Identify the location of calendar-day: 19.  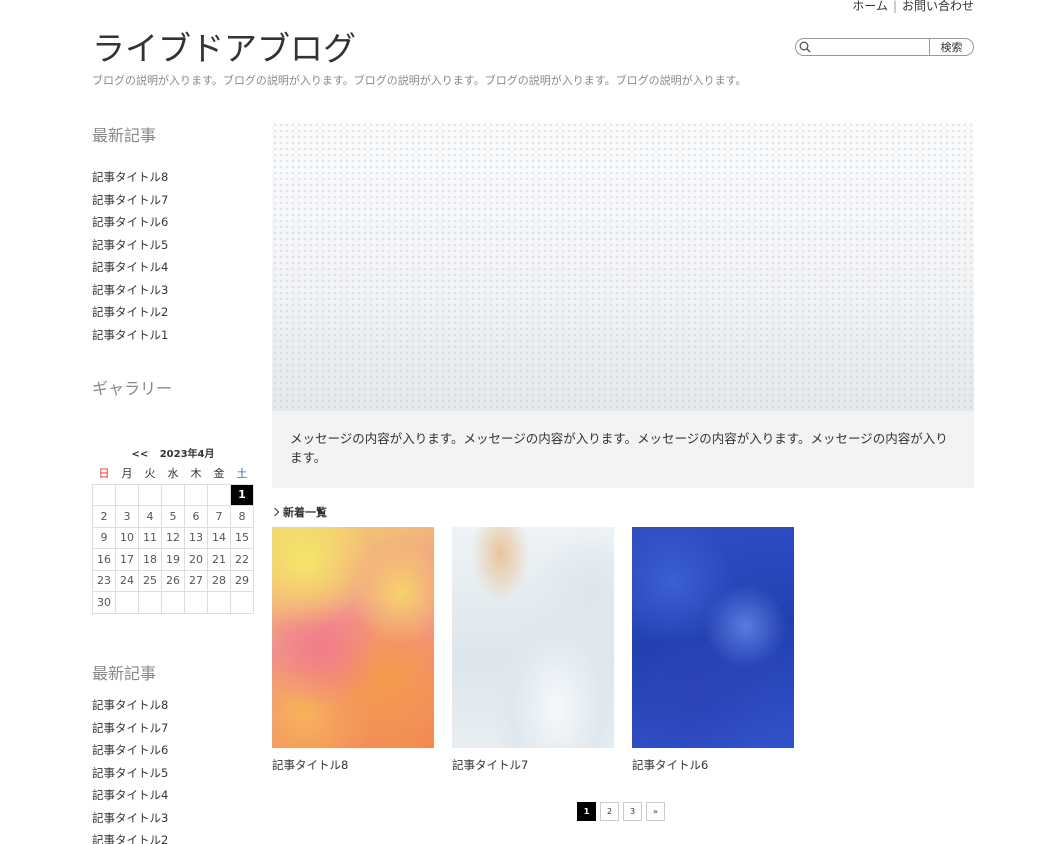
(173, 559).